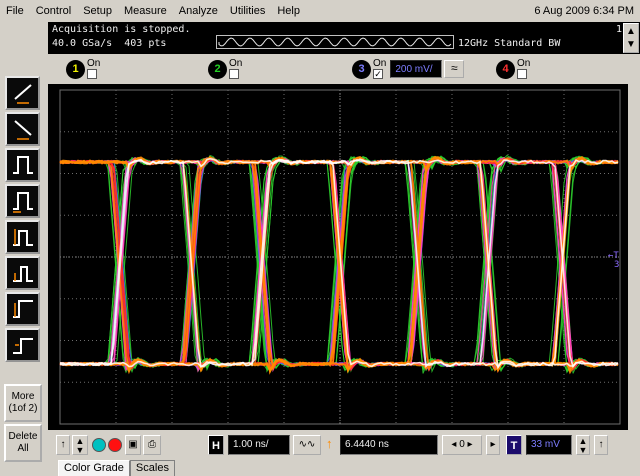  I want to click on printer-icon: ⎙, so click(152, 444).